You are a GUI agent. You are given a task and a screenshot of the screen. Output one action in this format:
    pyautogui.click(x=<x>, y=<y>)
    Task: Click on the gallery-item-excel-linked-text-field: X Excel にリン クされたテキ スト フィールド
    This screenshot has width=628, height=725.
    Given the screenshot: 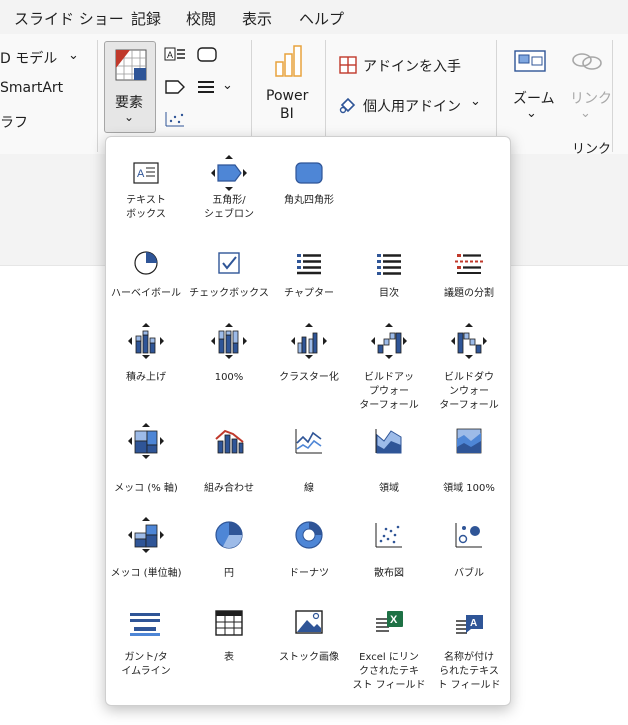 What is the action you would take?
    pyautogui.click(x=389, y=648)
    